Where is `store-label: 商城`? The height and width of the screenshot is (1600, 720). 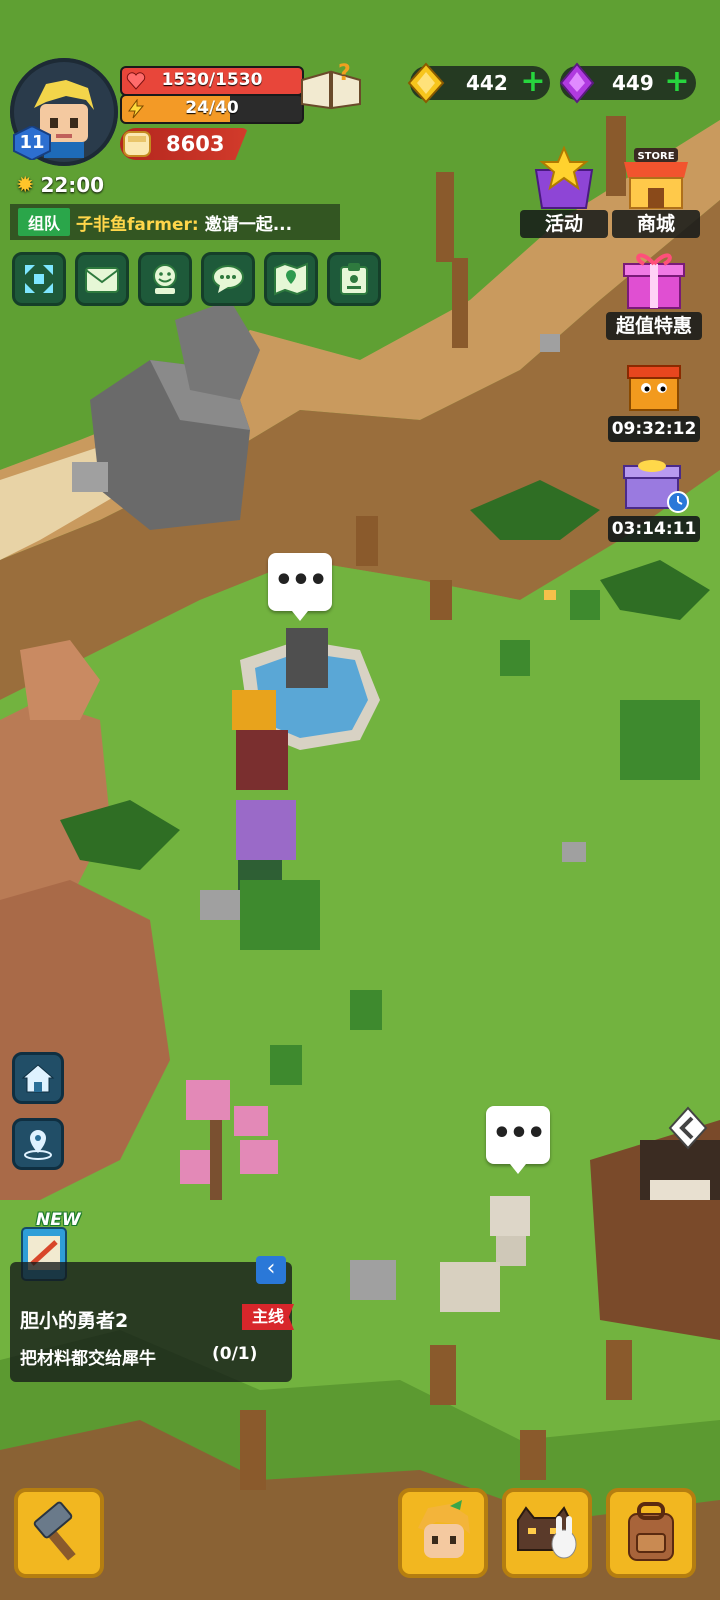 store-label: 商城 is located at coordinates (656, 224).